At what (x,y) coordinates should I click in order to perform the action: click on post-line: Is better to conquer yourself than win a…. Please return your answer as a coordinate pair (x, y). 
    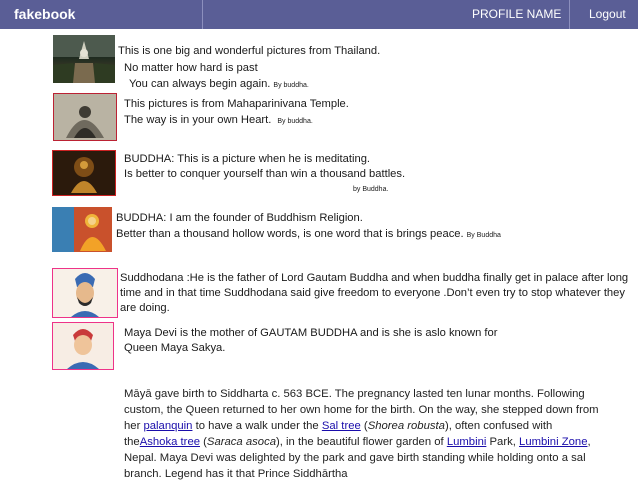
    Looking at the image, I should click on (265, 174).